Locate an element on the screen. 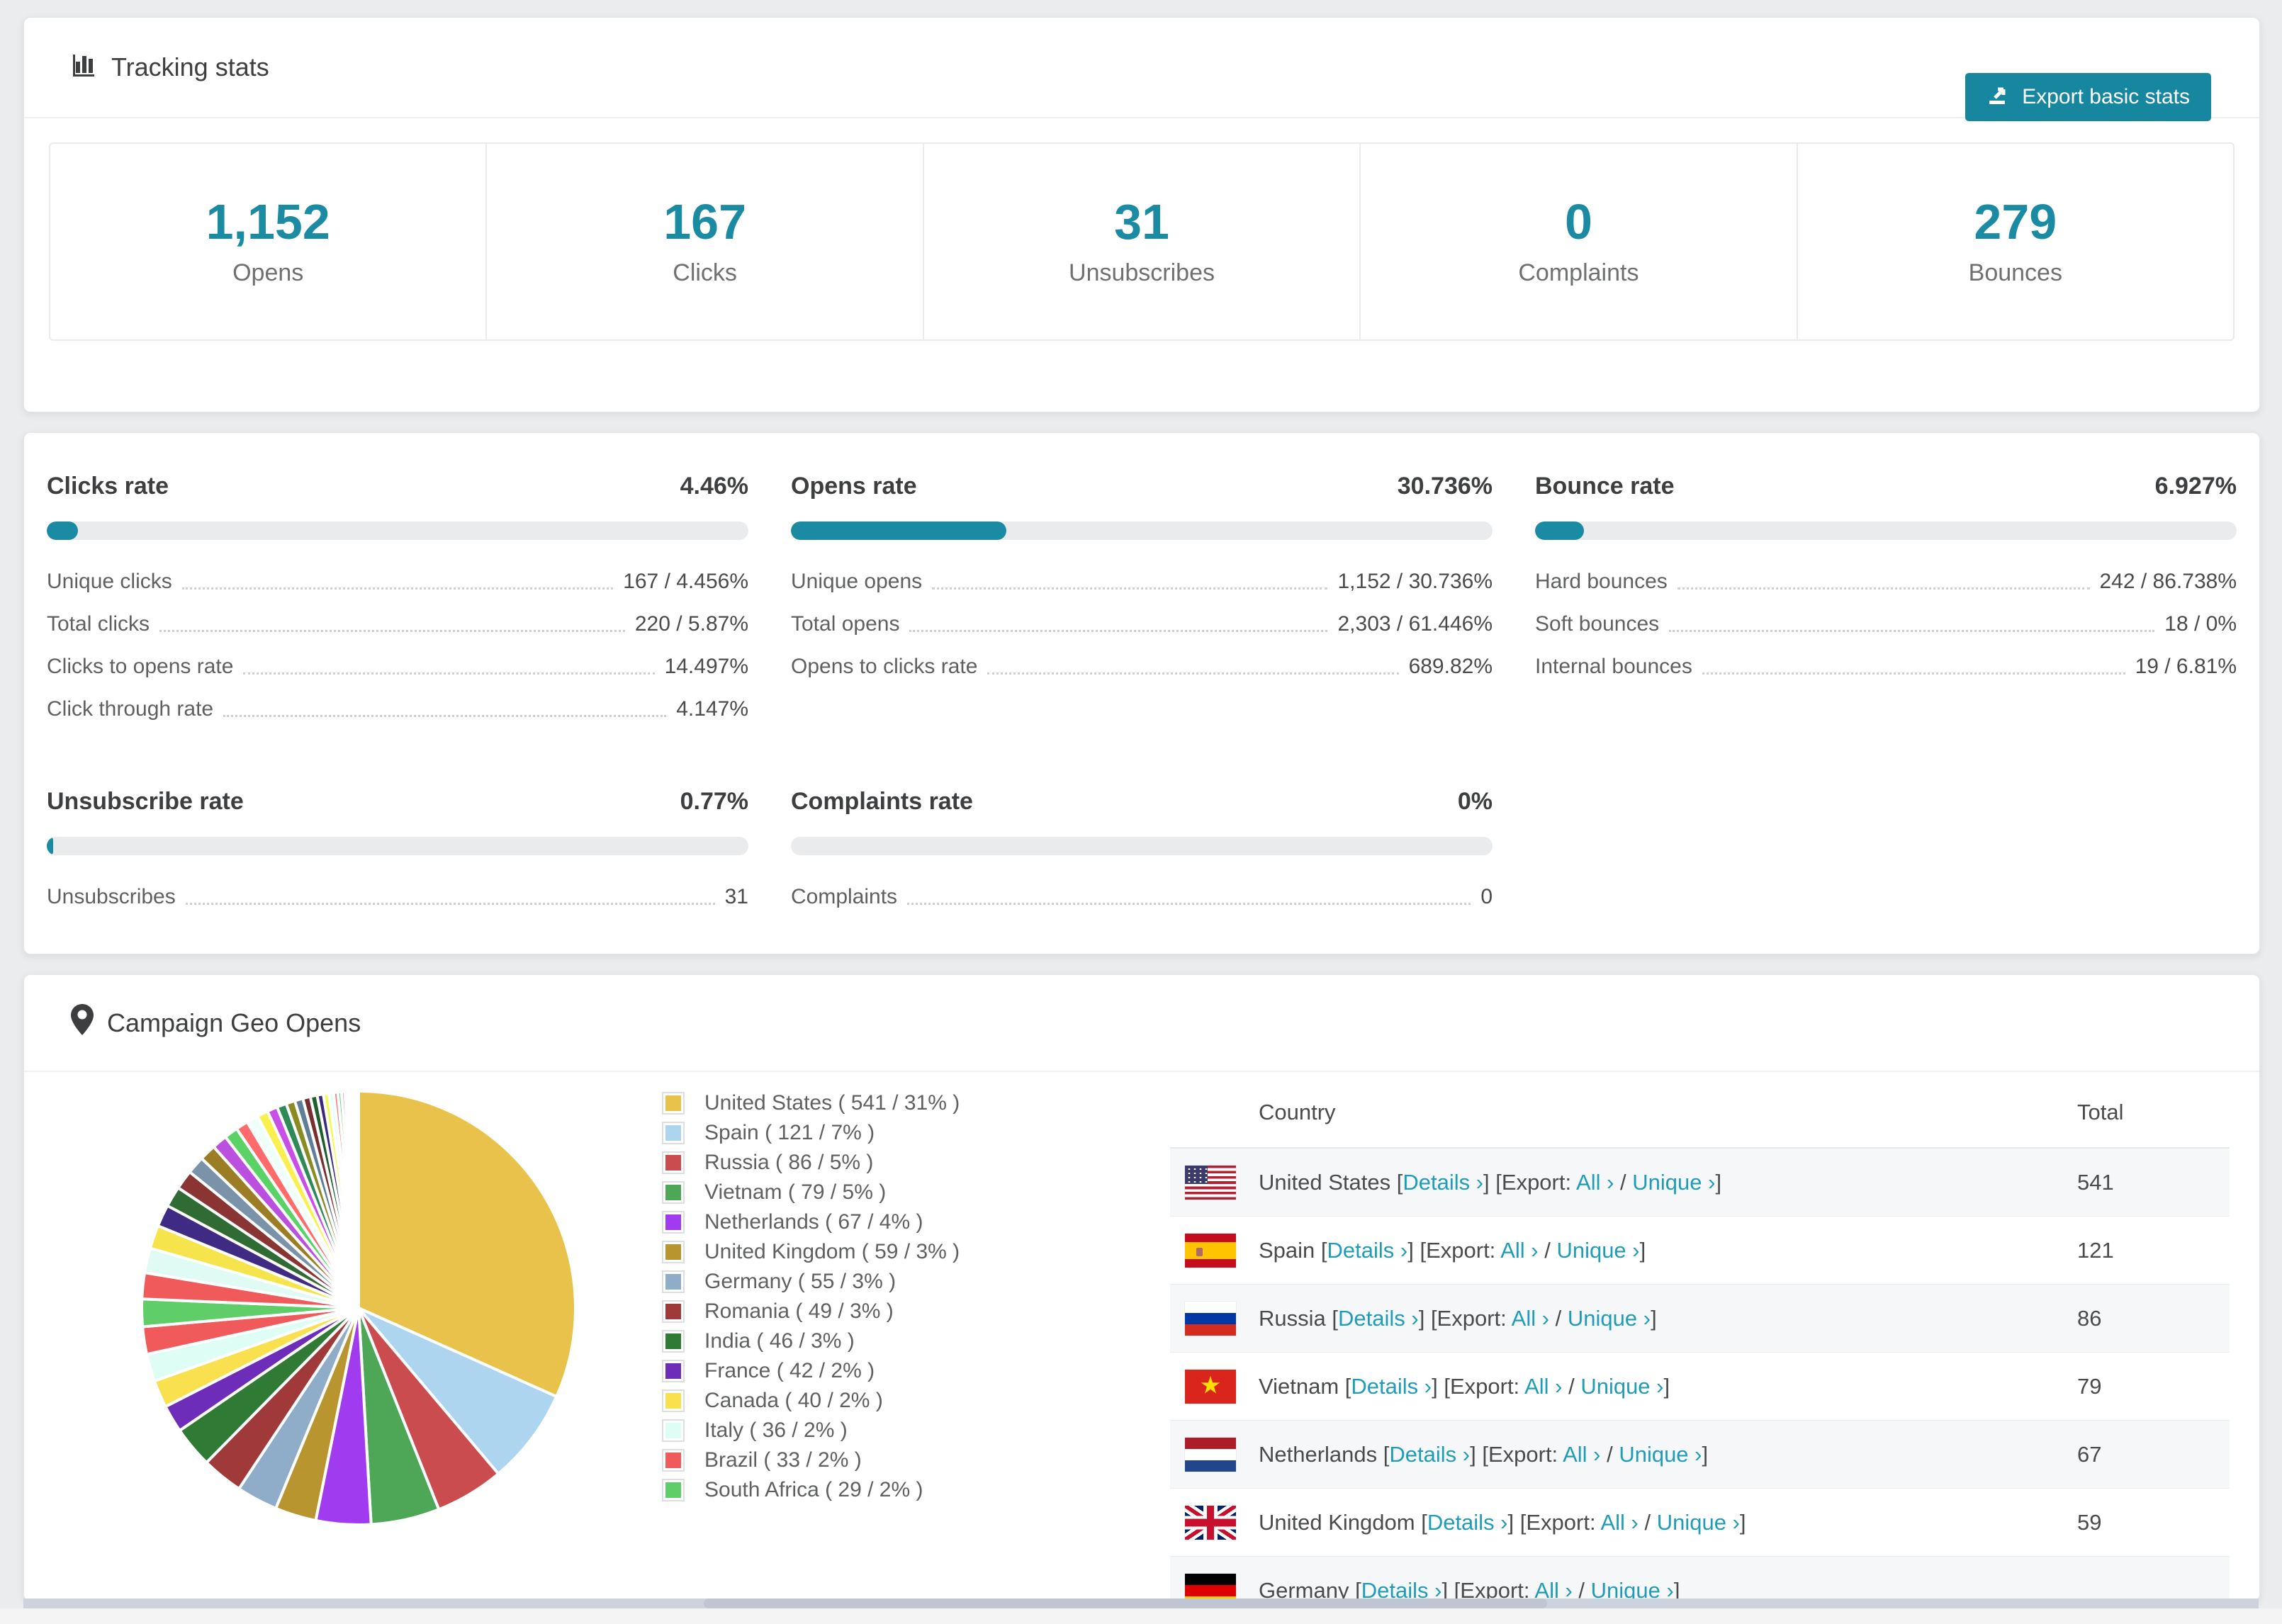 The width and height of the screenshot is (2282, 1624). stat-row: Click through rate 4.147% is located at coordinates (397, 710).